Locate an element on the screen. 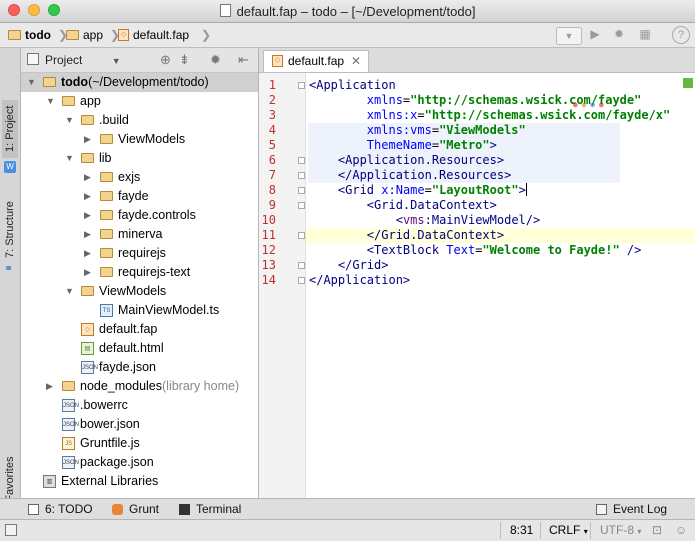 Image resolution: width=695 pixels, height=541 pixels. folder-icon is located at coordinates (106, 196).